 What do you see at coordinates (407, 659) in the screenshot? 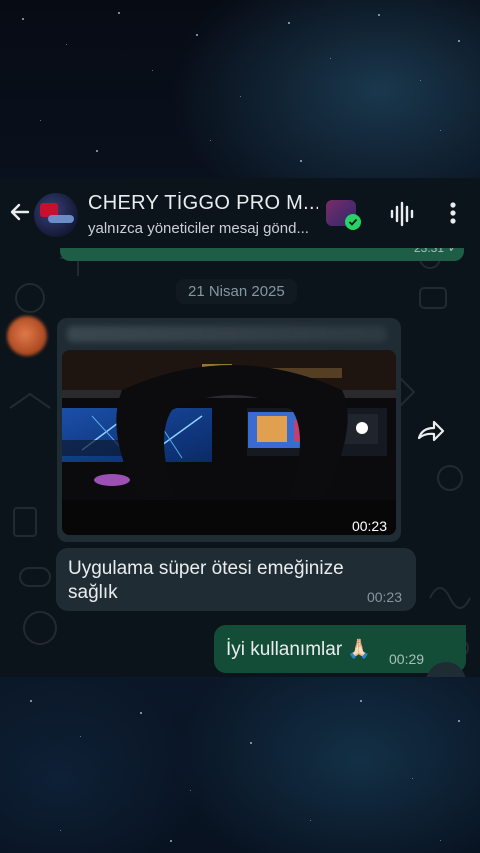
I see `message-time: 00:29` at bounding box center [407, 659].